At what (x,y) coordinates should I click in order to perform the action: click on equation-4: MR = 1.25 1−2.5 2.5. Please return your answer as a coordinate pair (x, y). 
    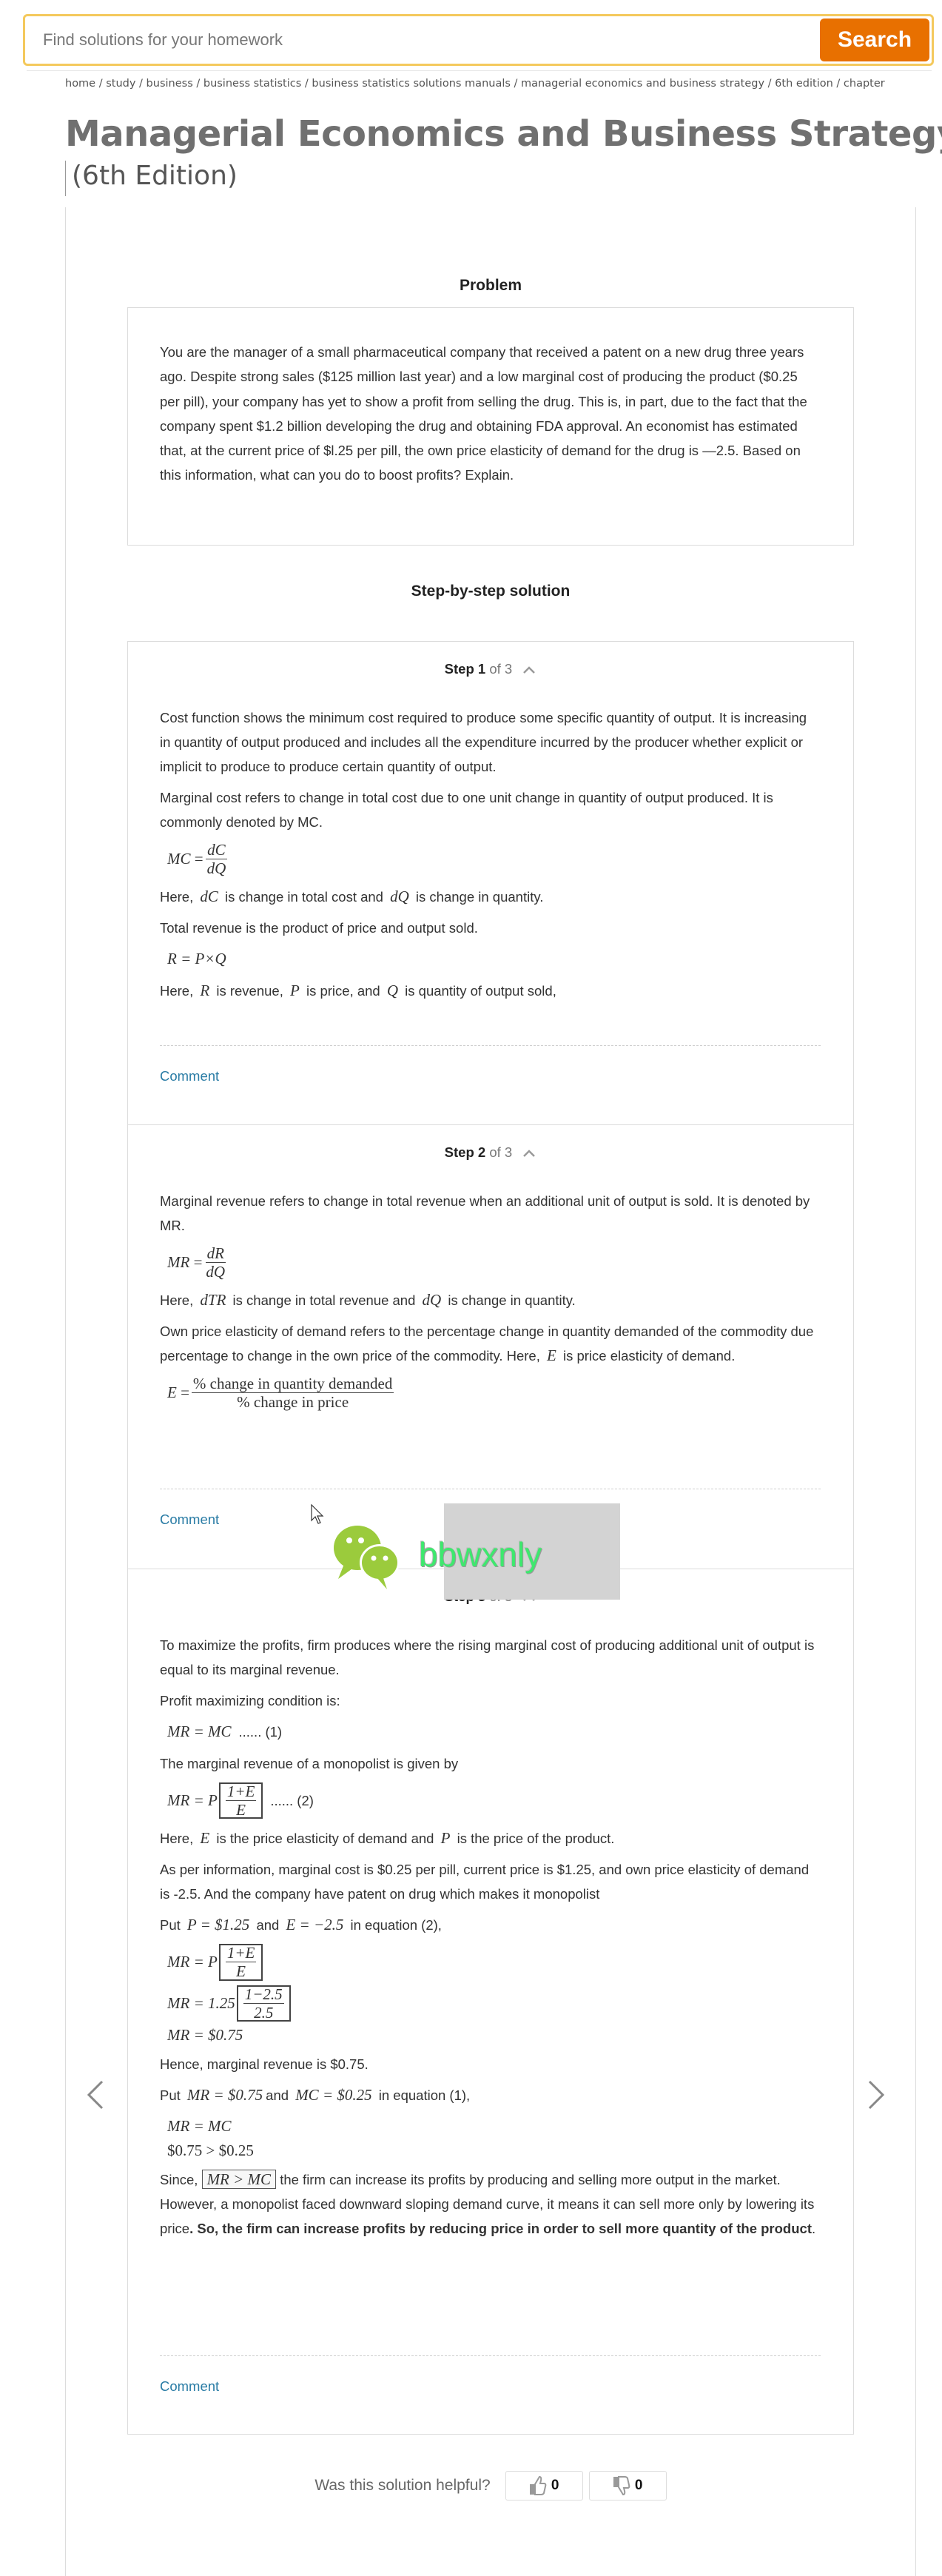
    Looking at the image, I should click on (490, 2003).